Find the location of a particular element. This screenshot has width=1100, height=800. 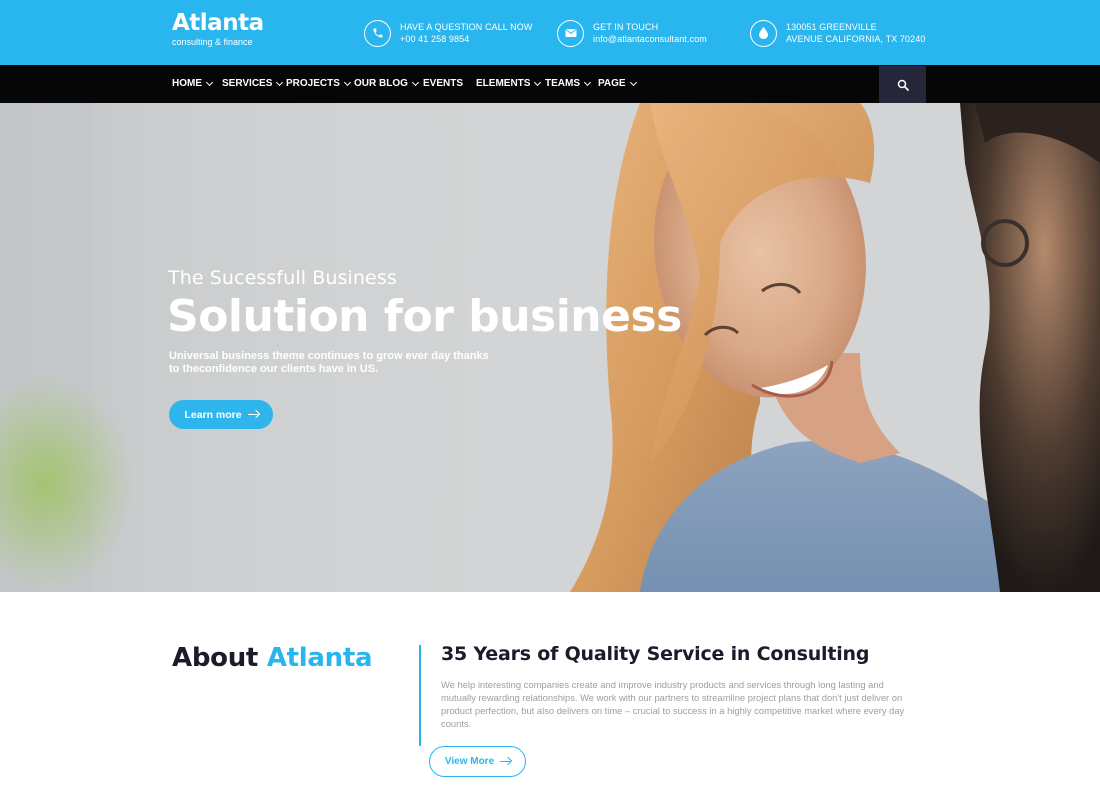

contact-email-label: GET IN TOUCH is located at coordinates (626, 27).